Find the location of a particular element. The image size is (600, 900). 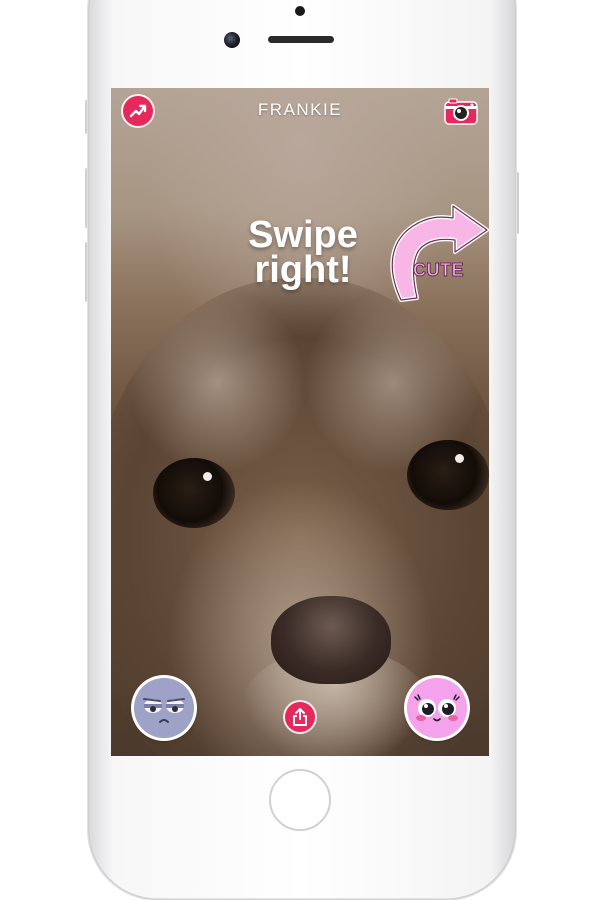

pet-name-title: FRANKIE is located at coordinates (300, 109).